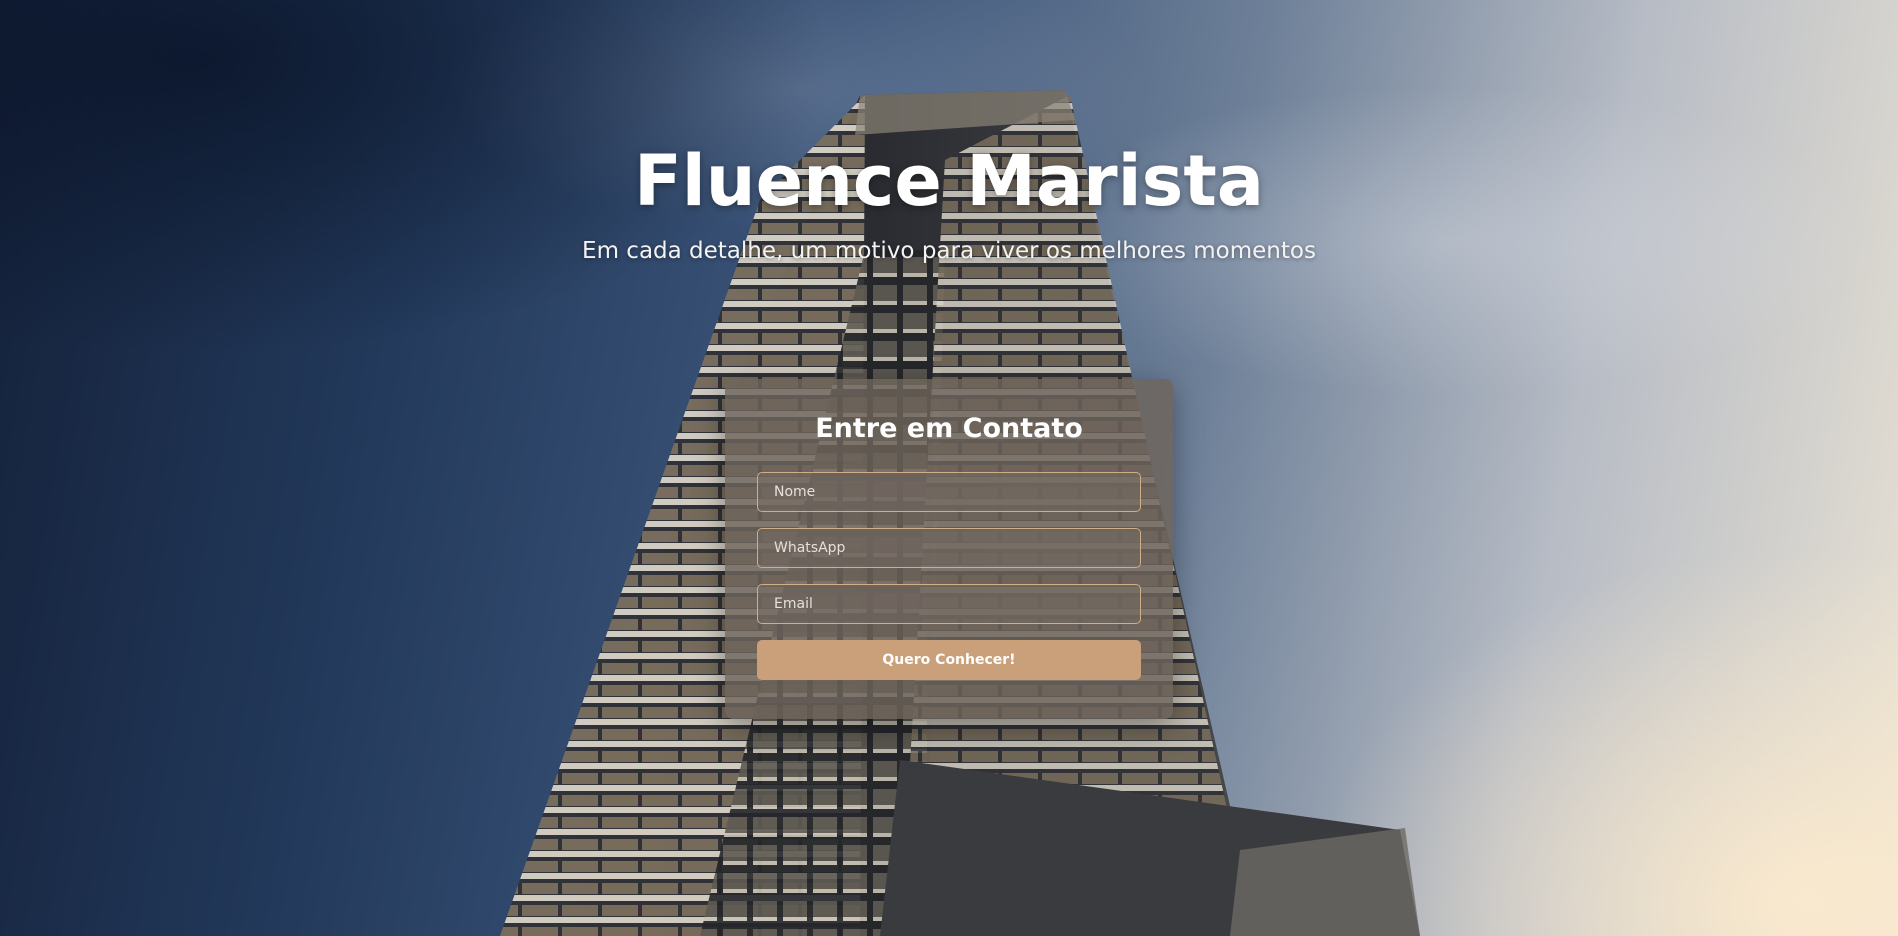  Describe the element at coordinates (949, 660) in the screenshot. I see `submit-button: Quero Conhecer!` at that location.